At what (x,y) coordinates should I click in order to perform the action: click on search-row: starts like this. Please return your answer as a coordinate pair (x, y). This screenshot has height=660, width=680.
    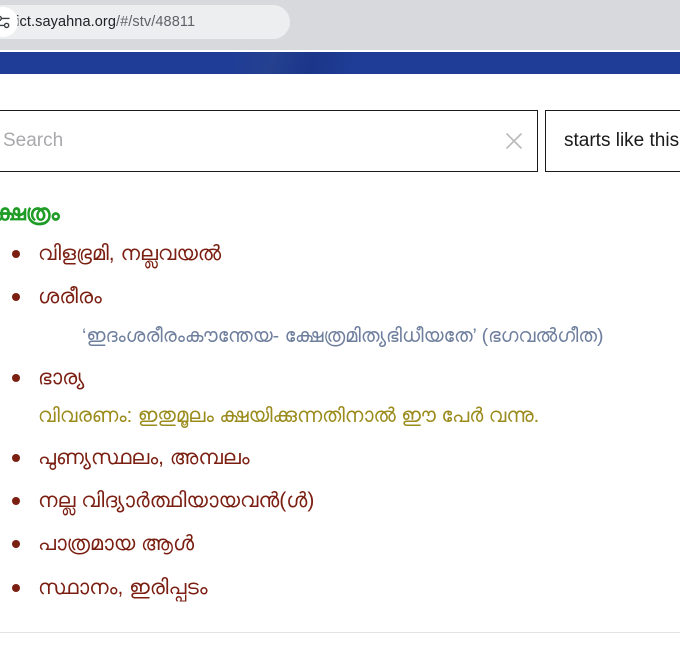
    Looking at the image, I should click on (340, 141).